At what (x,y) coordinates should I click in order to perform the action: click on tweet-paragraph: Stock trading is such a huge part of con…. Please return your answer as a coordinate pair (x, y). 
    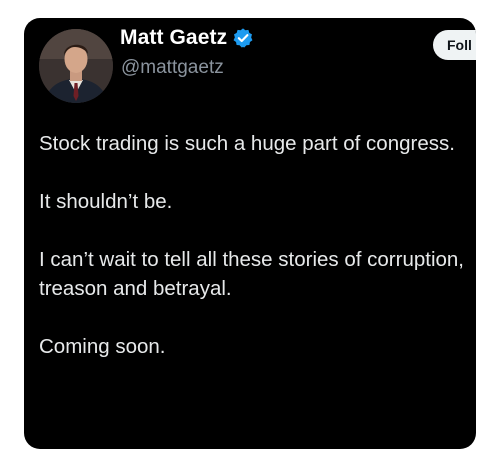
    Looking at the image, I should click on (247, 143).